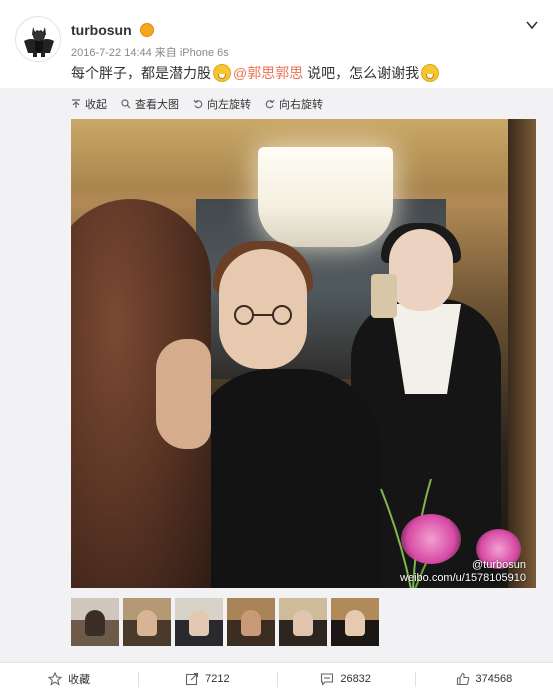 This screenshot has height=695, width=553. Describe the element at coordinates (191, 53) in the screenshot. I see `post-source: 来自 iPhone 6s` at that location.